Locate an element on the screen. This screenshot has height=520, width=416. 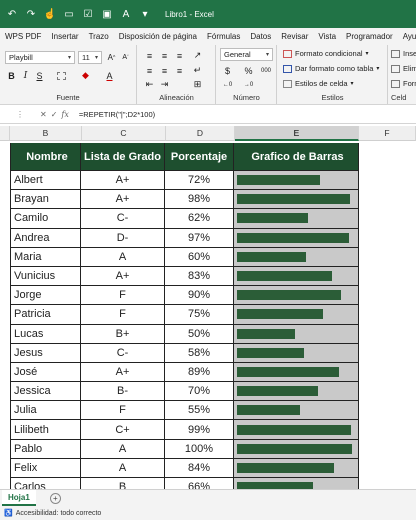
name-cell: Jessica is located at coordinates (45, 391).